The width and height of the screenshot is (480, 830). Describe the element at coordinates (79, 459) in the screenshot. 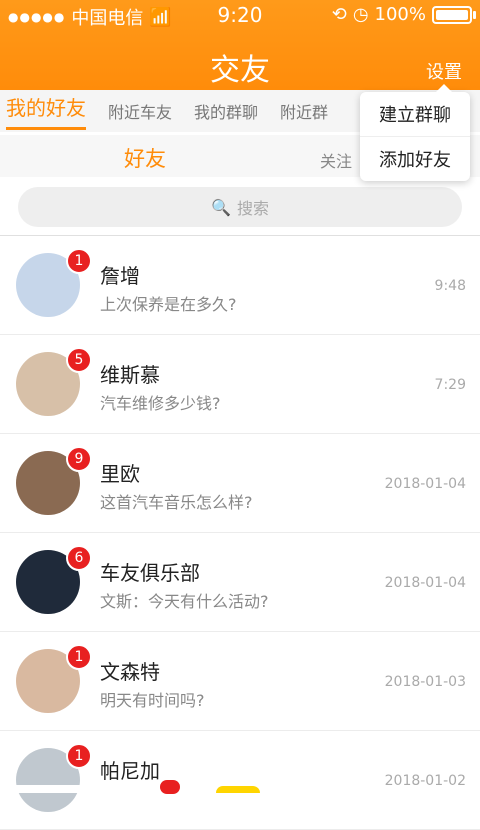

I see `unread-badge: 9` at that location.